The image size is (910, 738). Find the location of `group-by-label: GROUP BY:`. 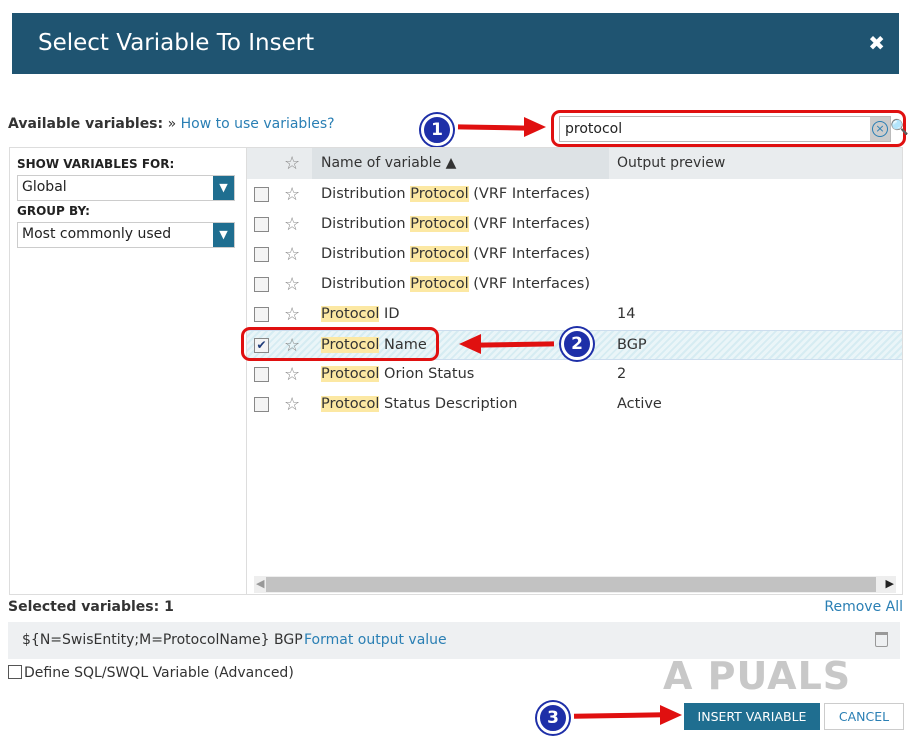

group-by-label: GROUP BY: is located at coordinates (53, 211).